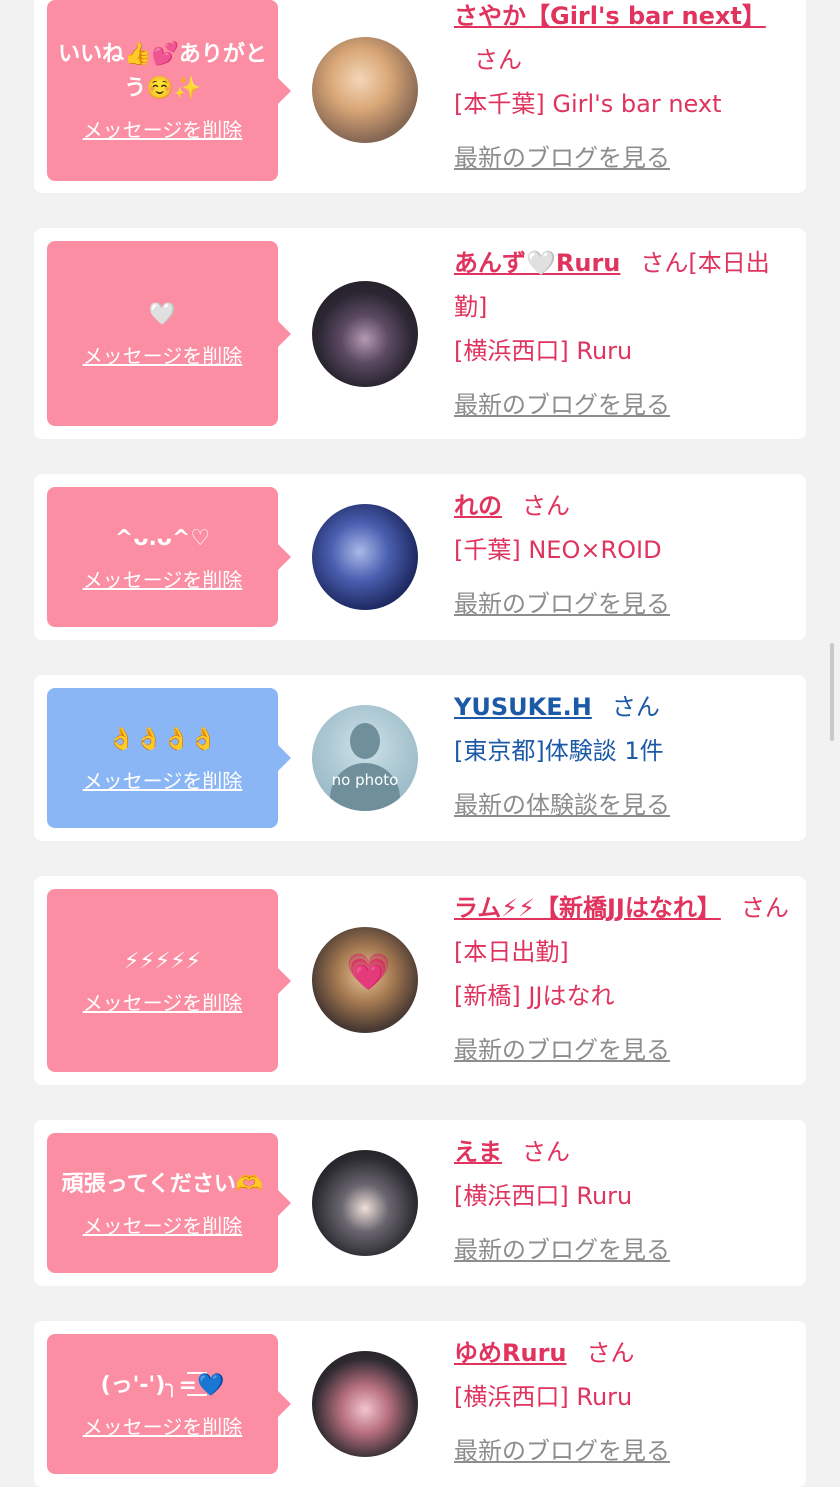 This screenshot has width=840, height=1487. I want to click on review-count-label: [東京都]体験談 1件, so click(559, 751).